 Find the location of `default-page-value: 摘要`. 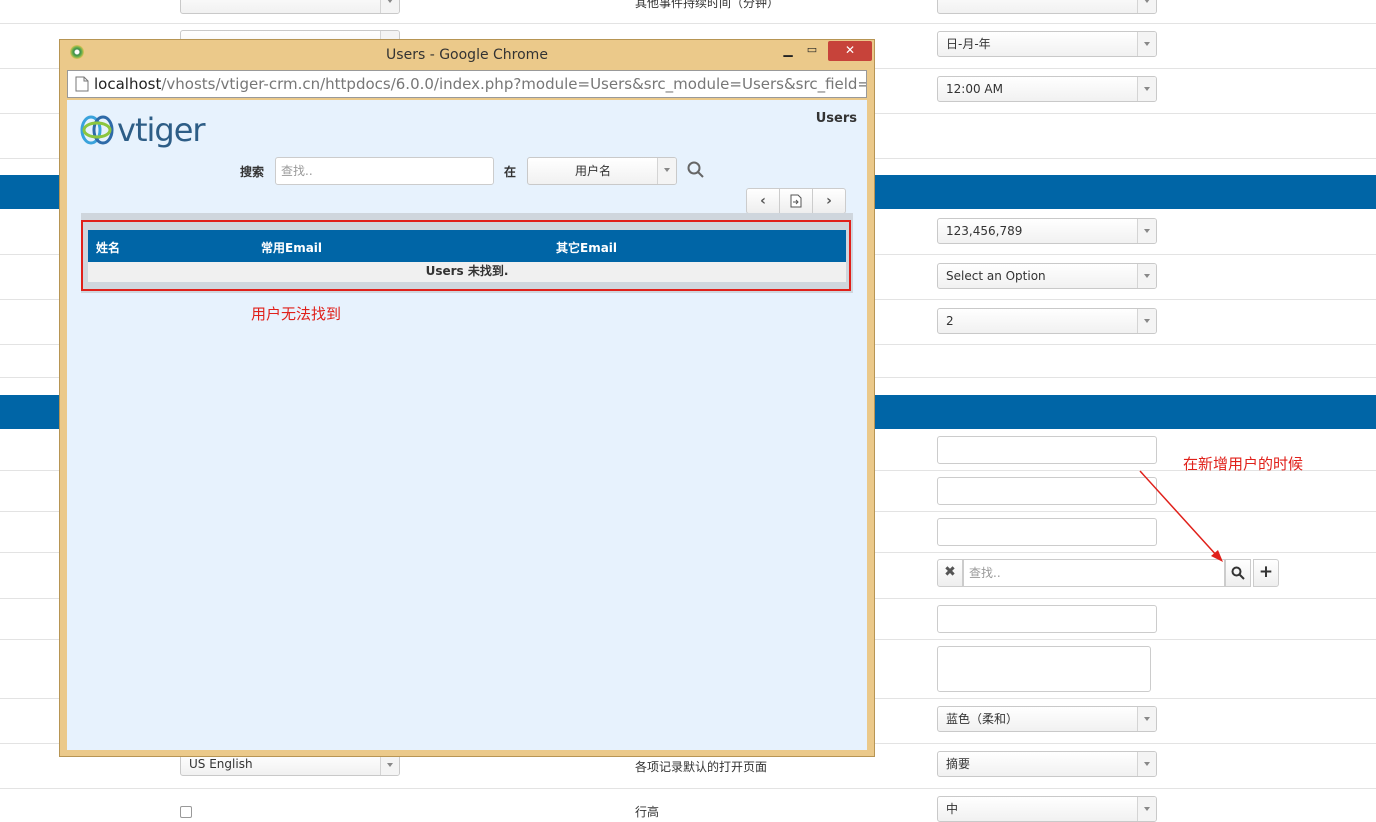

default-page-value: 摘要 is located at coordinates (958, 764).